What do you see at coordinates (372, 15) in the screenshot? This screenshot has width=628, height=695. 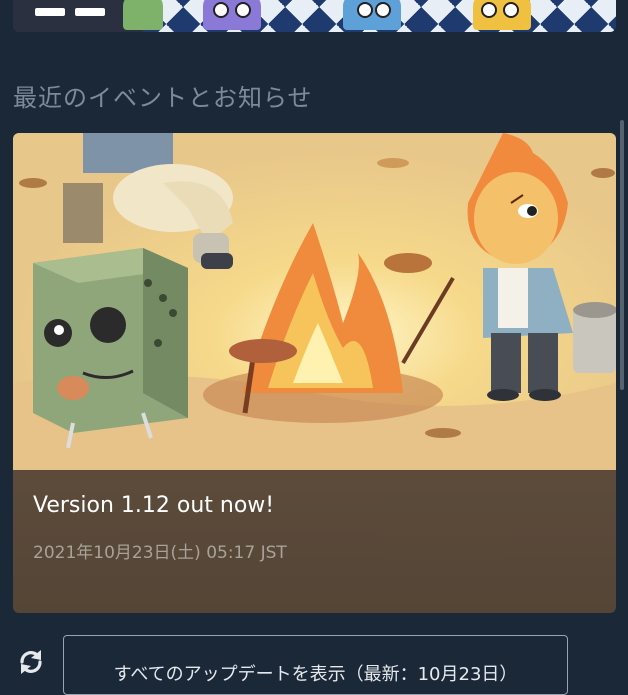 I see `banner-character-blue` at bounding box center [372, 15].